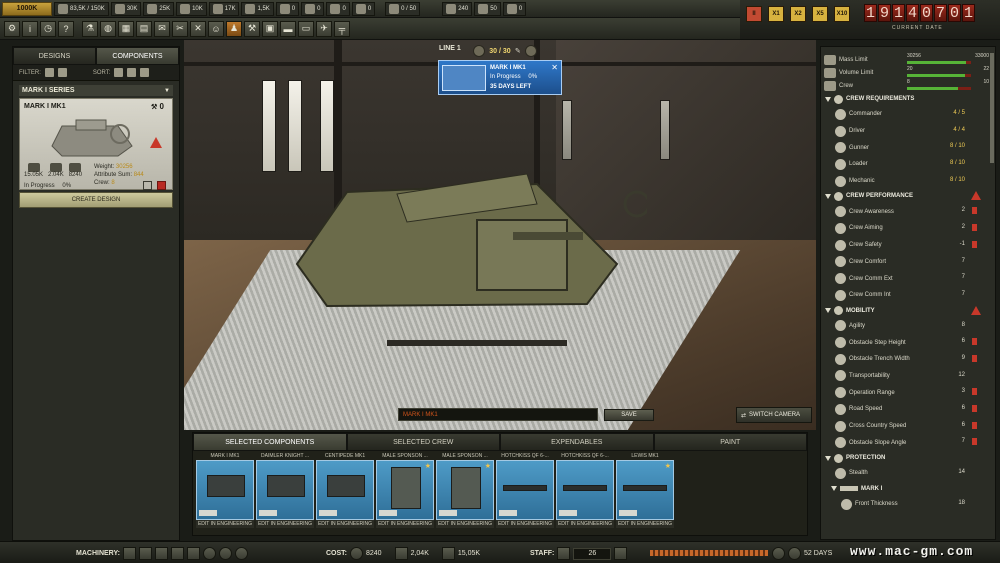 This screenshot has width=1000, height=563. Describe the element at coordinates (287, 8) in the screenshot. I see `resource-tools-icon: 0` at that location.